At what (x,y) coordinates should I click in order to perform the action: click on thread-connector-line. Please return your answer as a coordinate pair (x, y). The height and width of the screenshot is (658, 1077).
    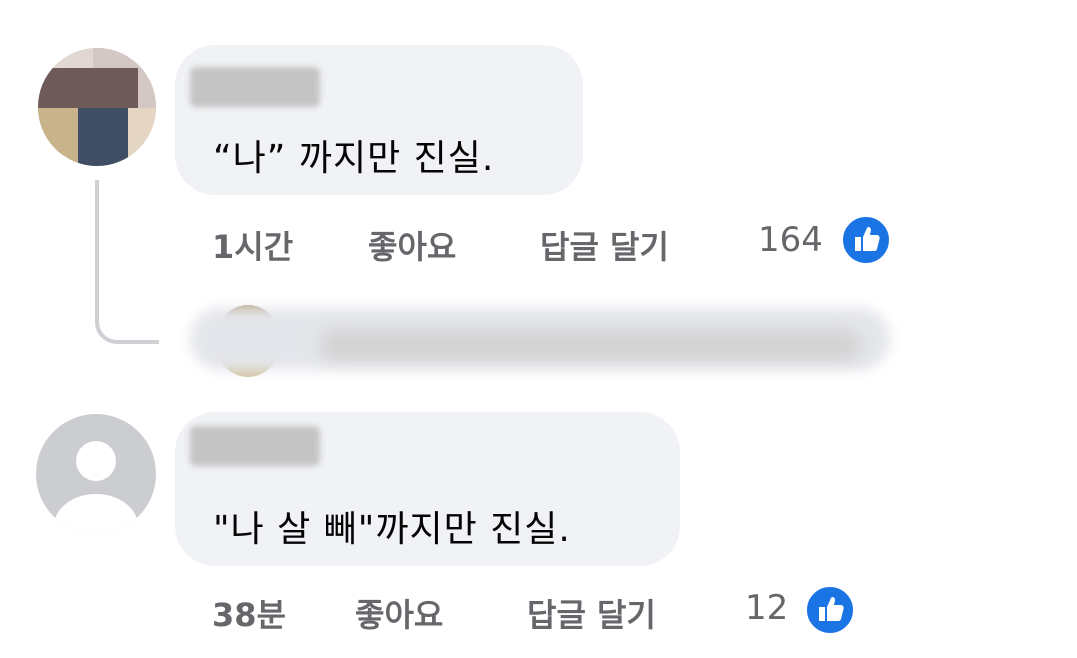
    Looking at the image, I should click on (127, 262).